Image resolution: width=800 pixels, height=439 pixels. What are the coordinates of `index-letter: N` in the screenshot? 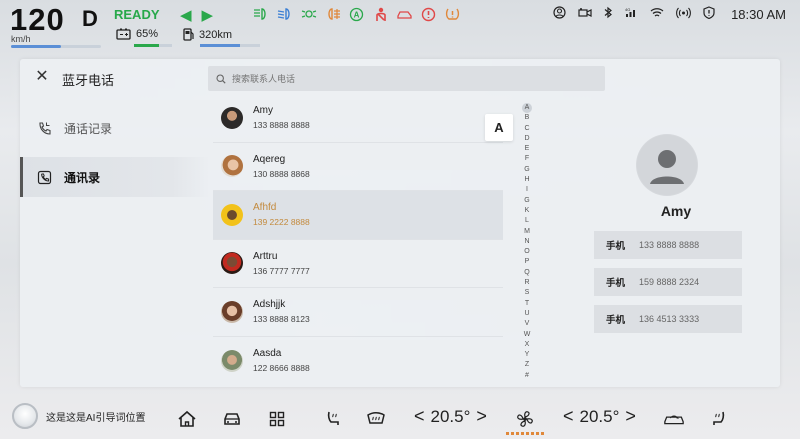 It's located at (526, 242).